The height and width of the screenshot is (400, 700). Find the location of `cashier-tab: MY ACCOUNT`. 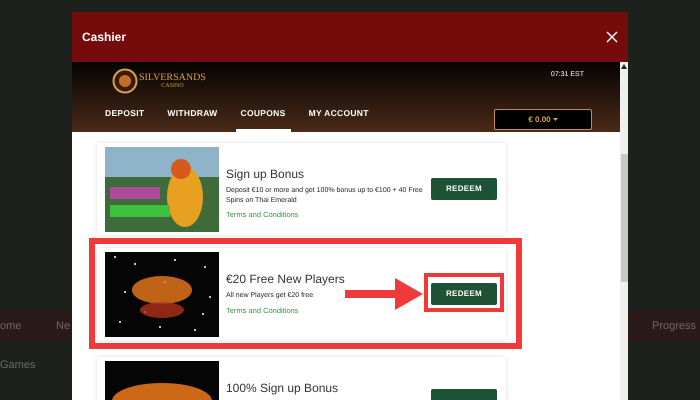

cashier-tab: MY ACCOUNT is located at coordinates (339, 119).